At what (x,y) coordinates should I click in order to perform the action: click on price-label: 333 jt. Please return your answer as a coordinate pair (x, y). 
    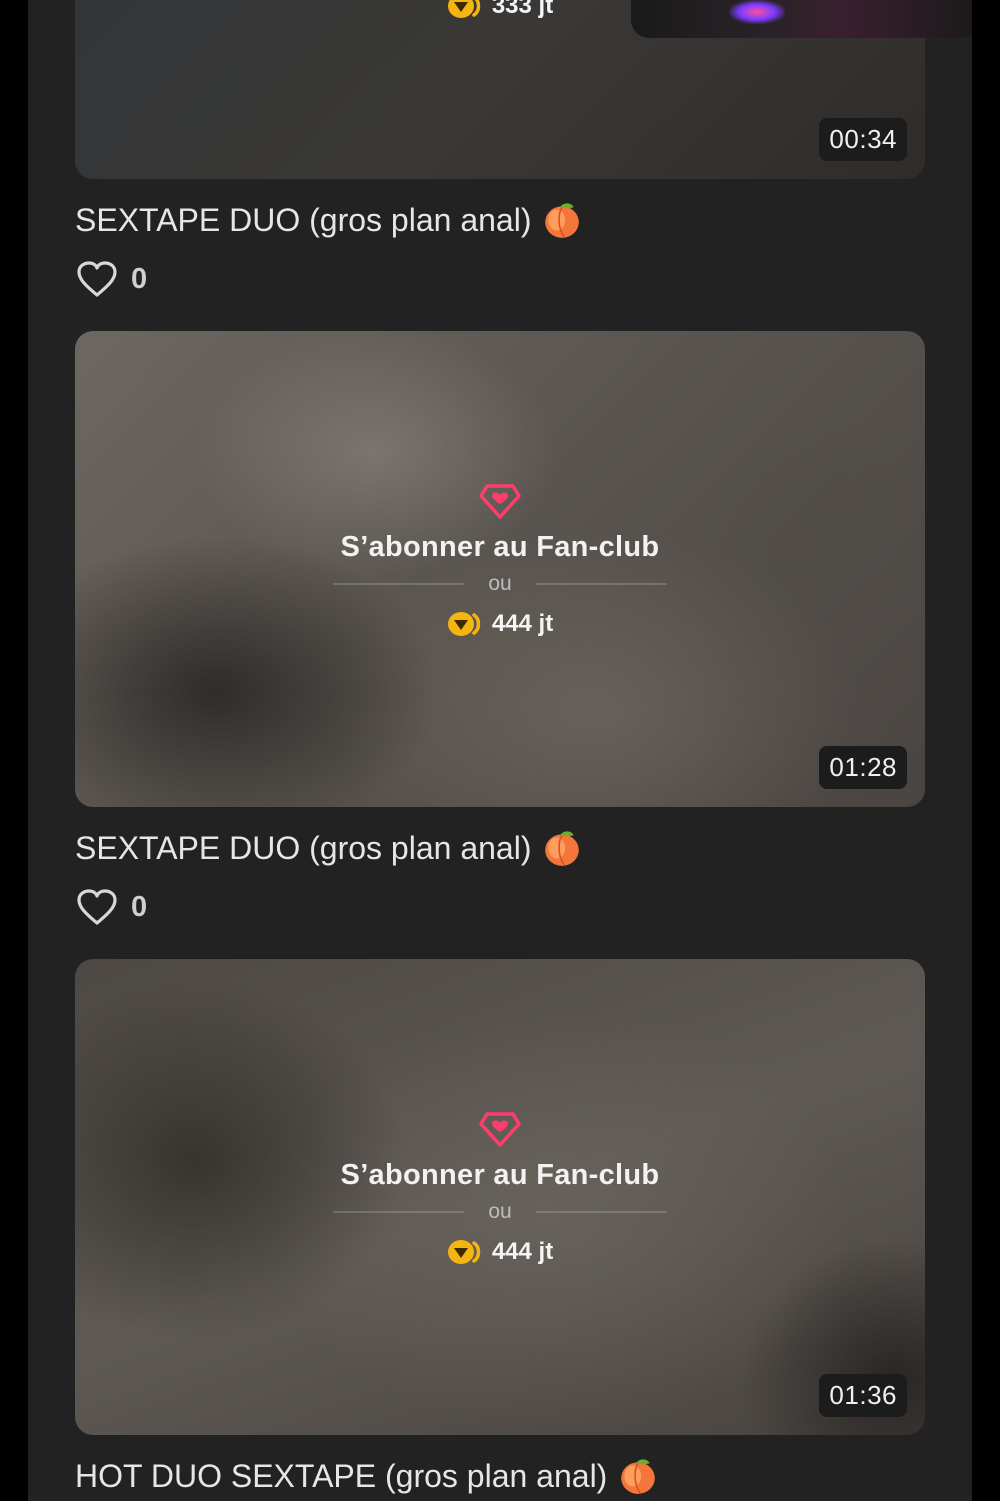
    Looking at the image, I should click on (522, 9).